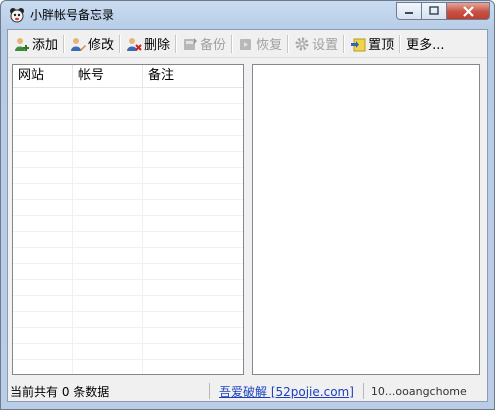 The height and width of the screenshot is (410, 495). I want to click on delete-label: 删除, so click(157, 45).